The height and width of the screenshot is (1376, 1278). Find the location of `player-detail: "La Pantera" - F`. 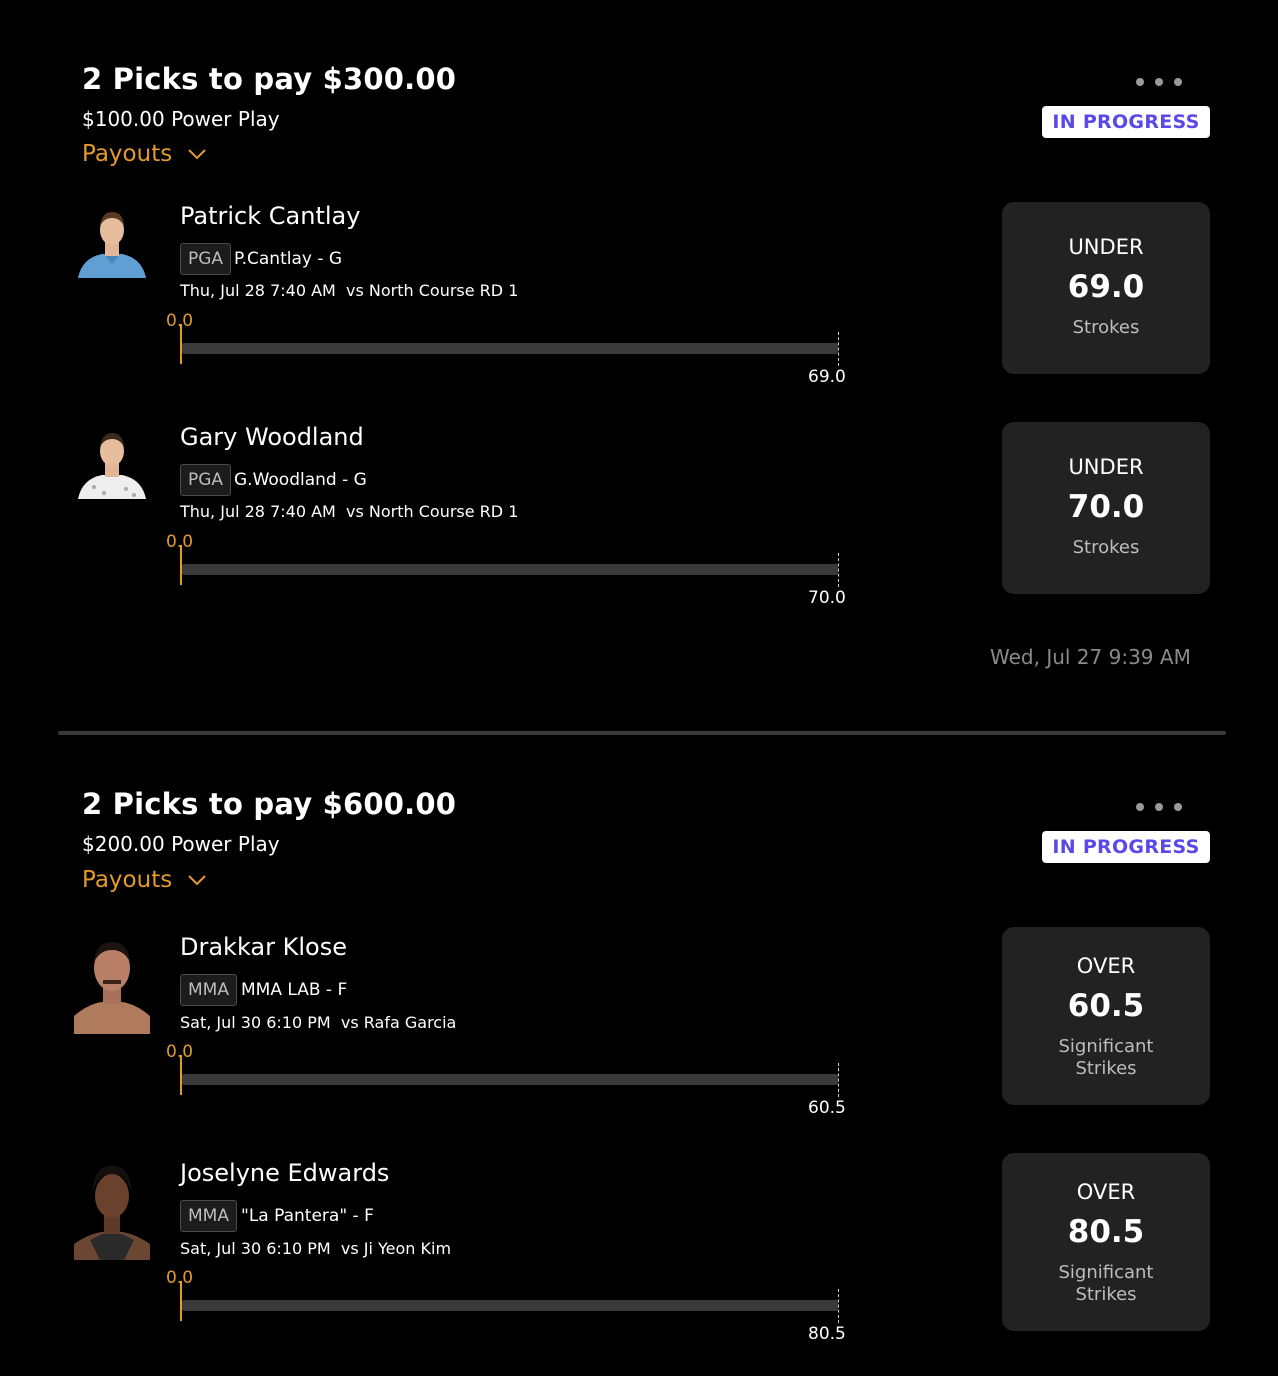

player-detail: "La Pantera" - F is located at coordinates (307, 1216).